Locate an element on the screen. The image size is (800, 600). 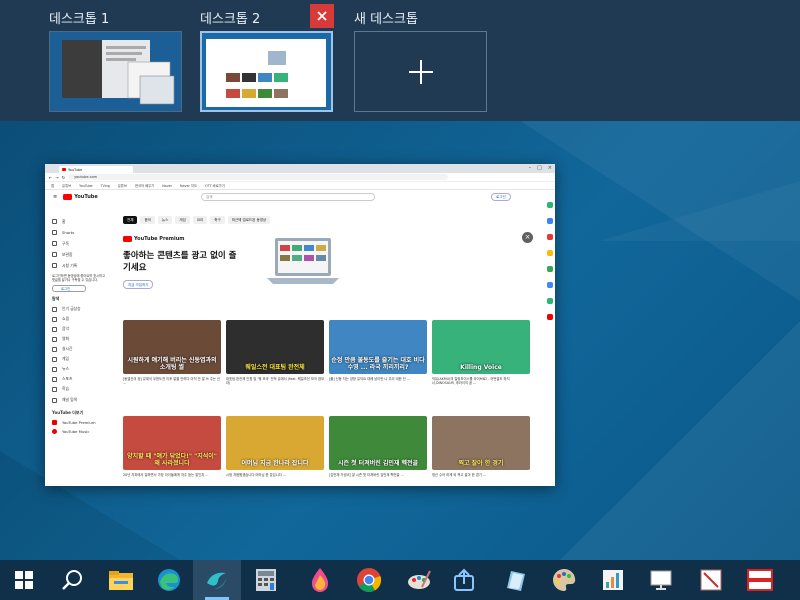
taskbar-edge is located at coordinates (169, 580).